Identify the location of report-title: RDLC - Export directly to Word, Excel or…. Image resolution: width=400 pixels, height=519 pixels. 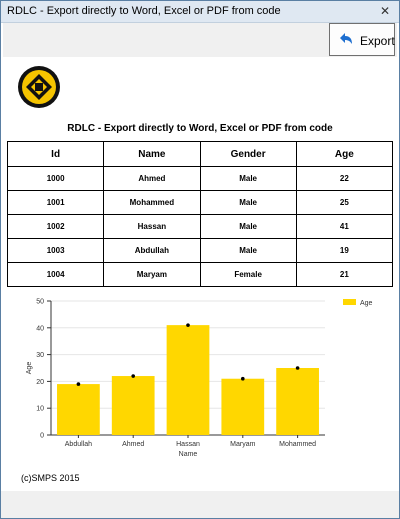
(200, 128).